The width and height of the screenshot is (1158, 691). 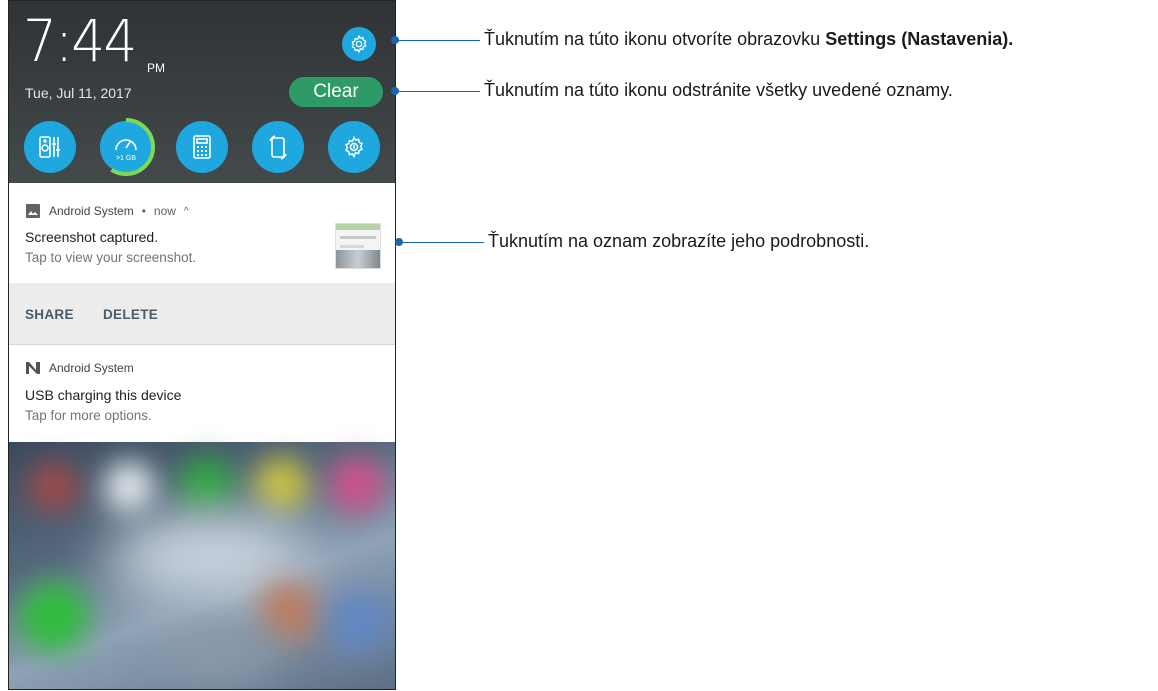 What do you see at coordinates (33, 368) in the screenshot?
I see `android-n-icon` at bounding box center [33, 368].